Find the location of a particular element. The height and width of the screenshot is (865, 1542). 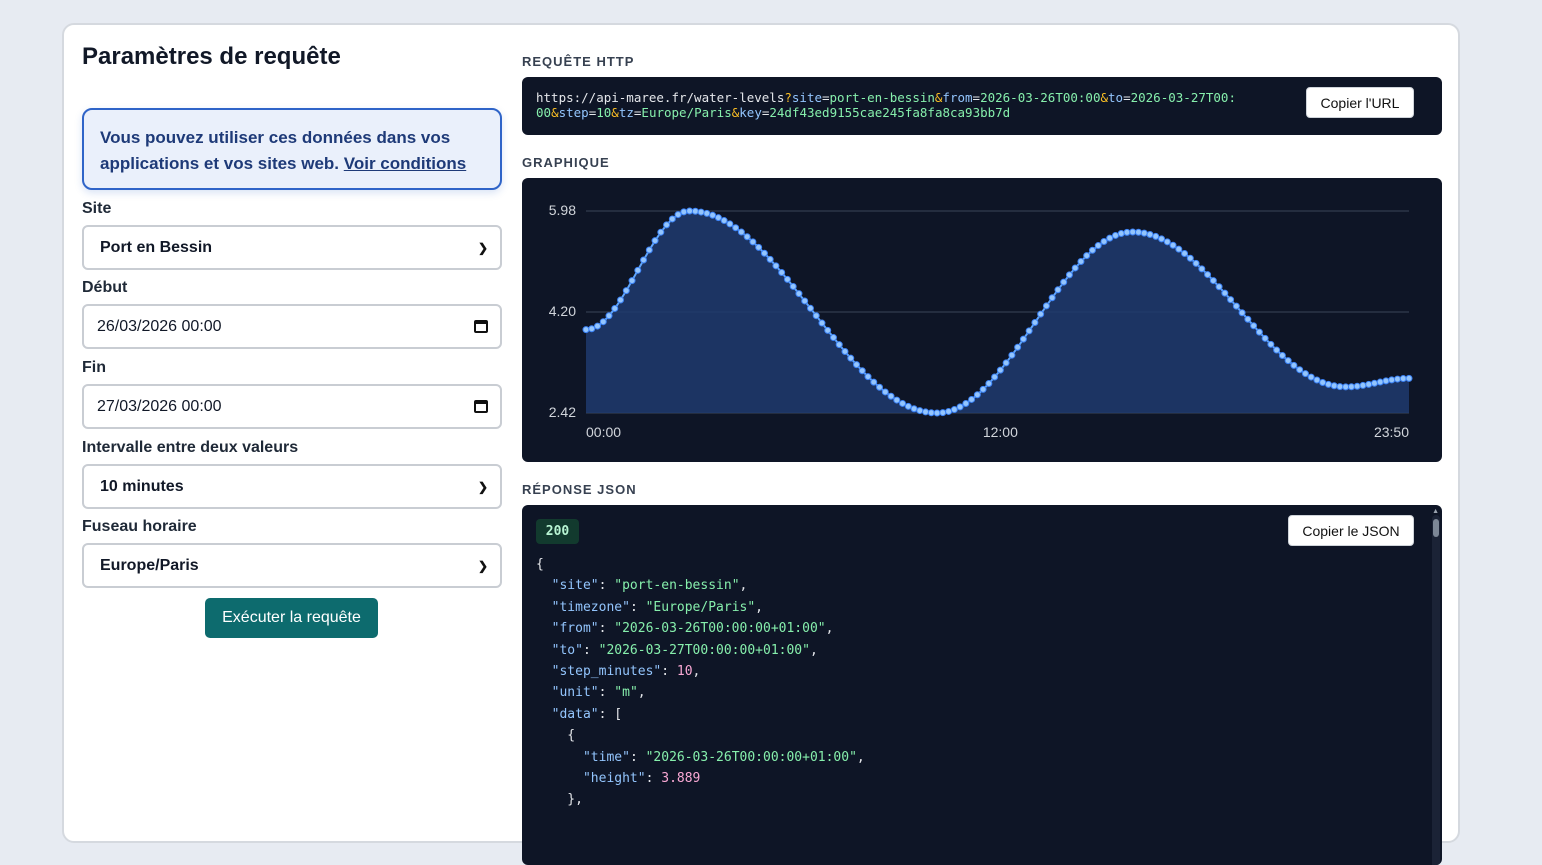

json-scroll-thumb is located at coordinates (1436, 528).